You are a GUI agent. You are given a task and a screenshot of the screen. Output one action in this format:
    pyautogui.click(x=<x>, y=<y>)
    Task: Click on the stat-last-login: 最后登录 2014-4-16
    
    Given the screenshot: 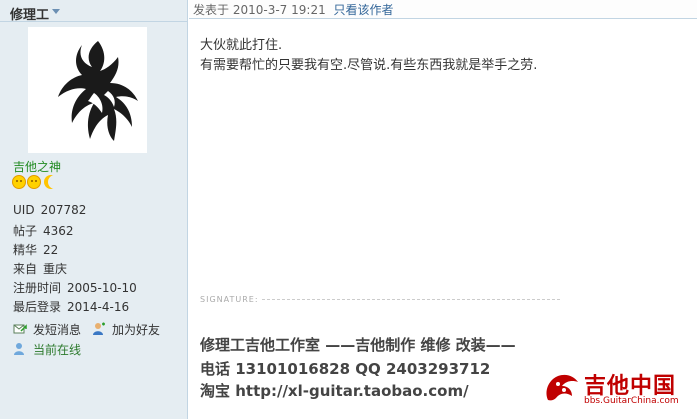 What is the action you would take?
    pyautogui.click(x=71, y=306)
    